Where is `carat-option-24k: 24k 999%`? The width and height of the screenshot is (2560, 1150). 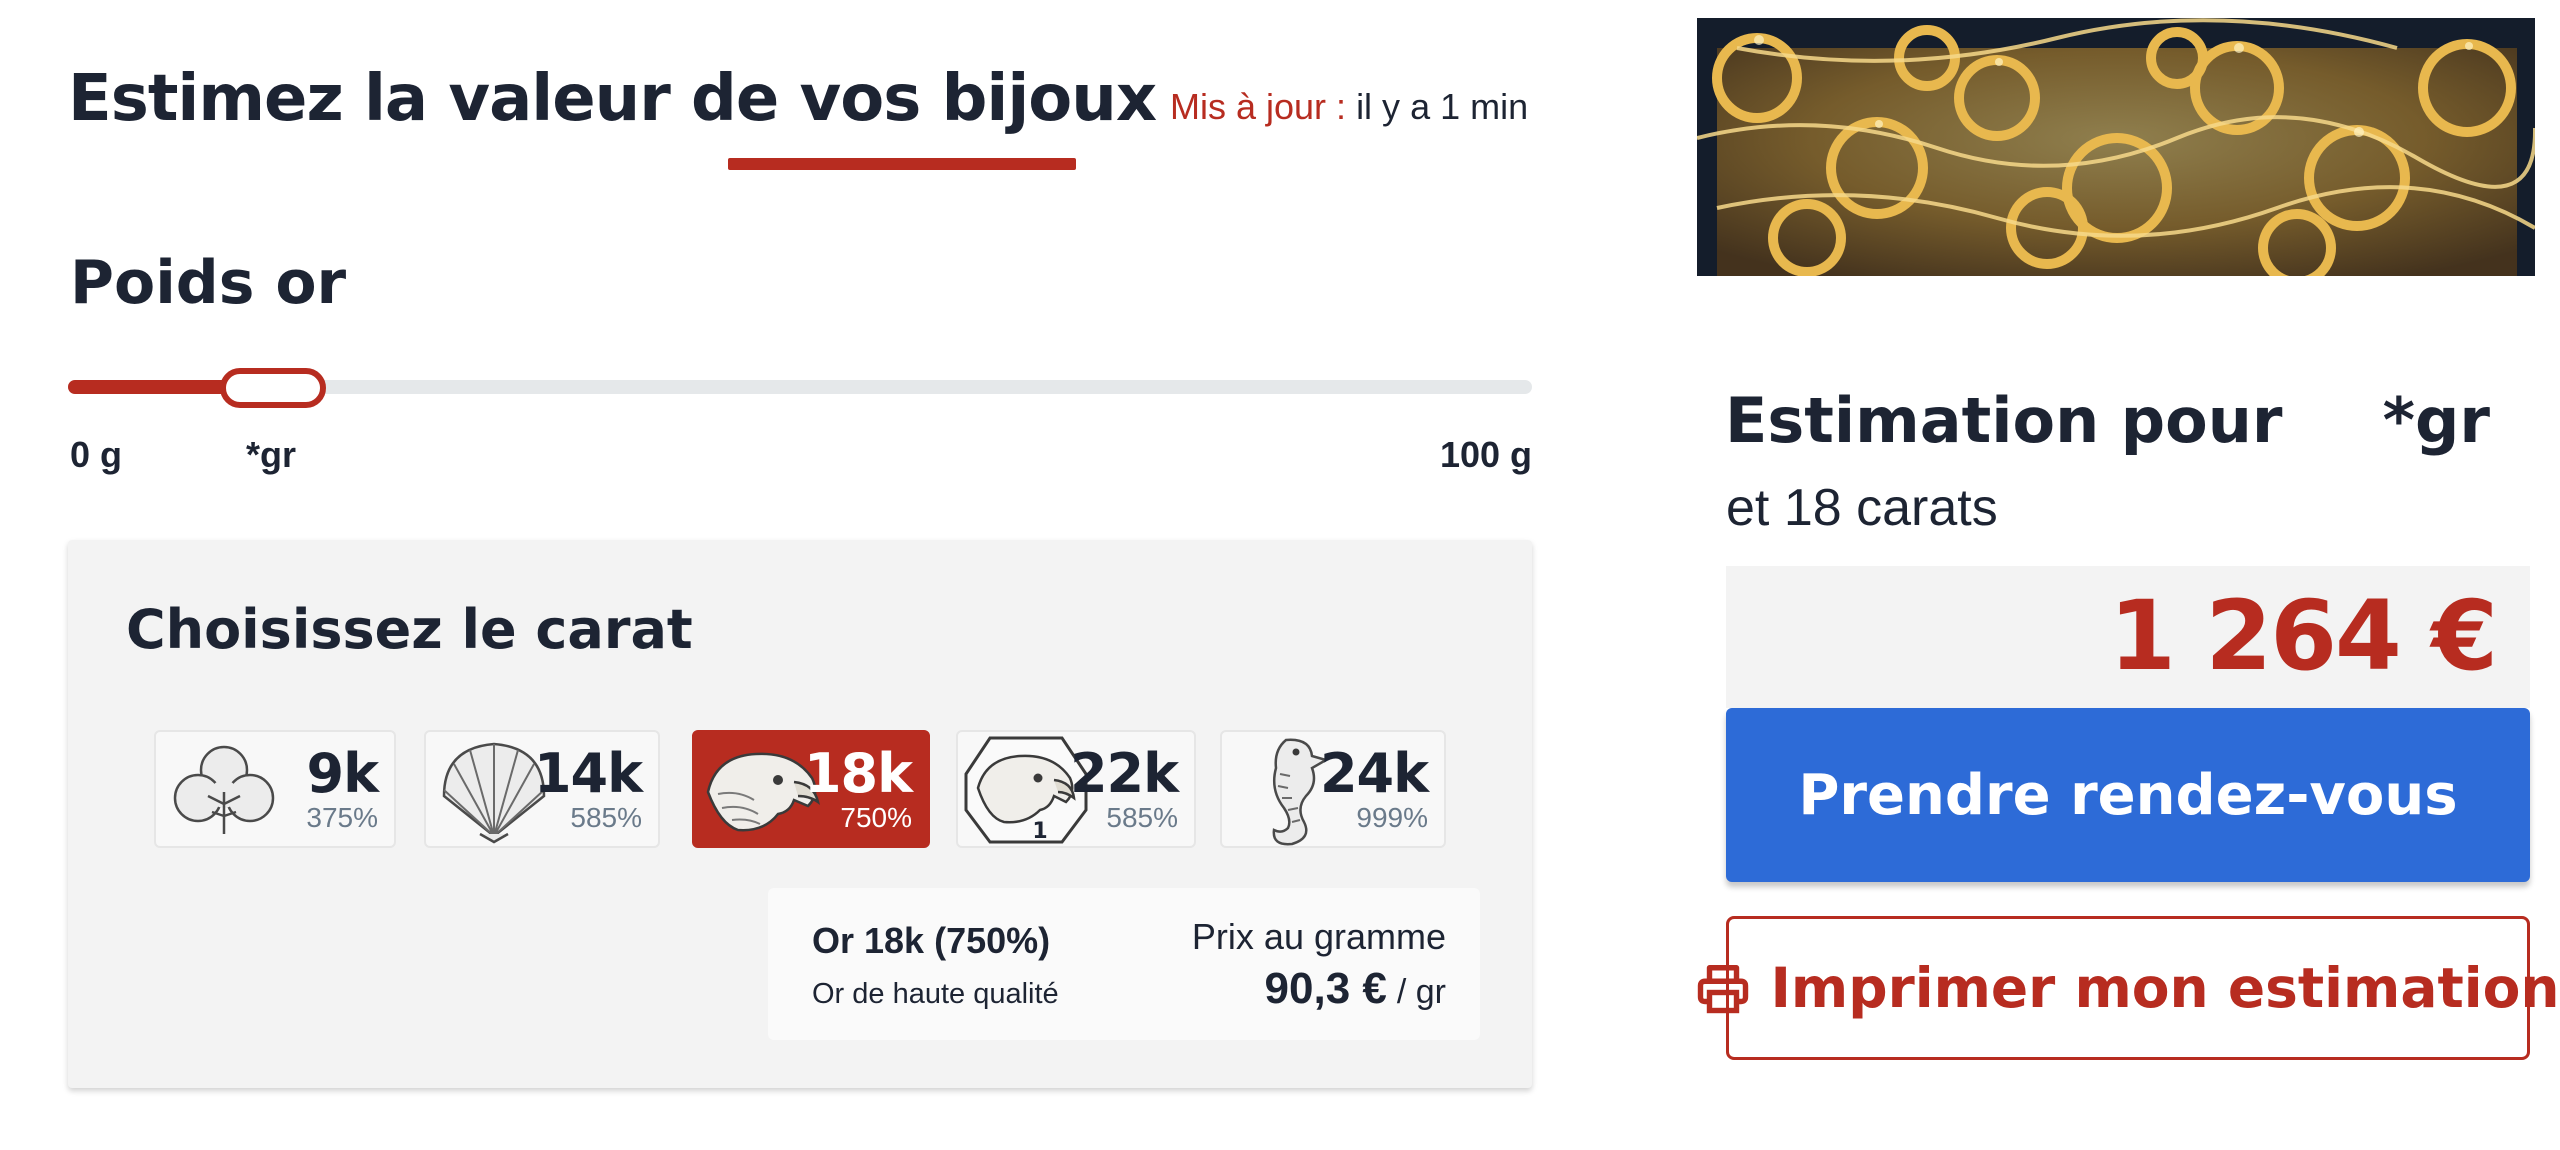 carat-option-24k: 24k 999% is located at coordinates (1333, 789).